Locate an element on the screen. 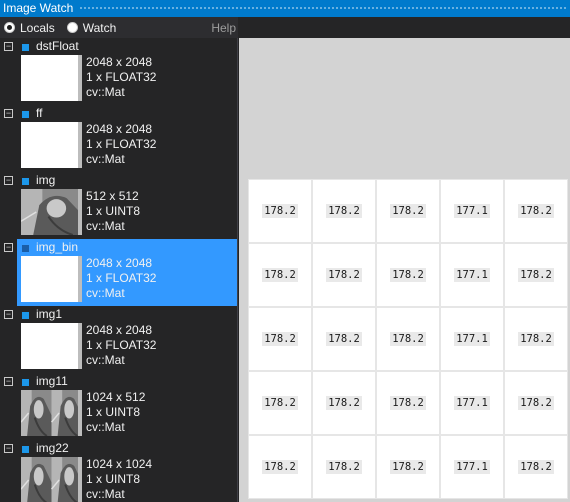 The image size is (570, 502). radio-selected-icon is located at coordinates (9, 27).